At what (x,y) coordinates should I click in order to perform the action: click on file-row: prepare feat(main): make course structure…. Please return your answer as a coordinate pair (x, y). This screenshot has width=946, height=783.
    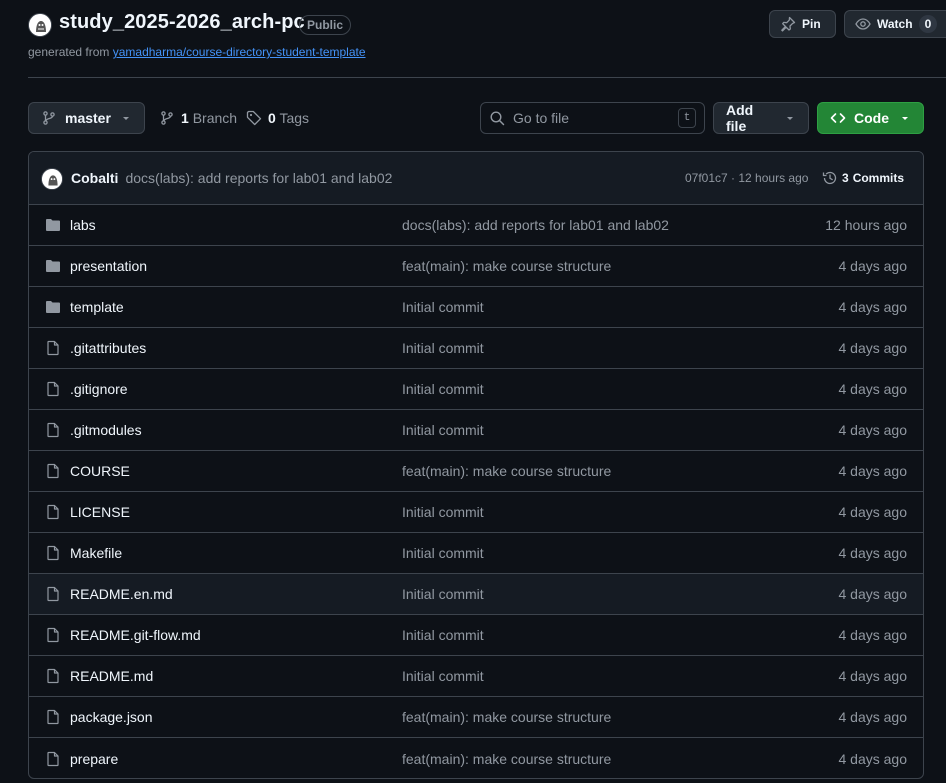
    Looking at the image, I should click on (476, 758).